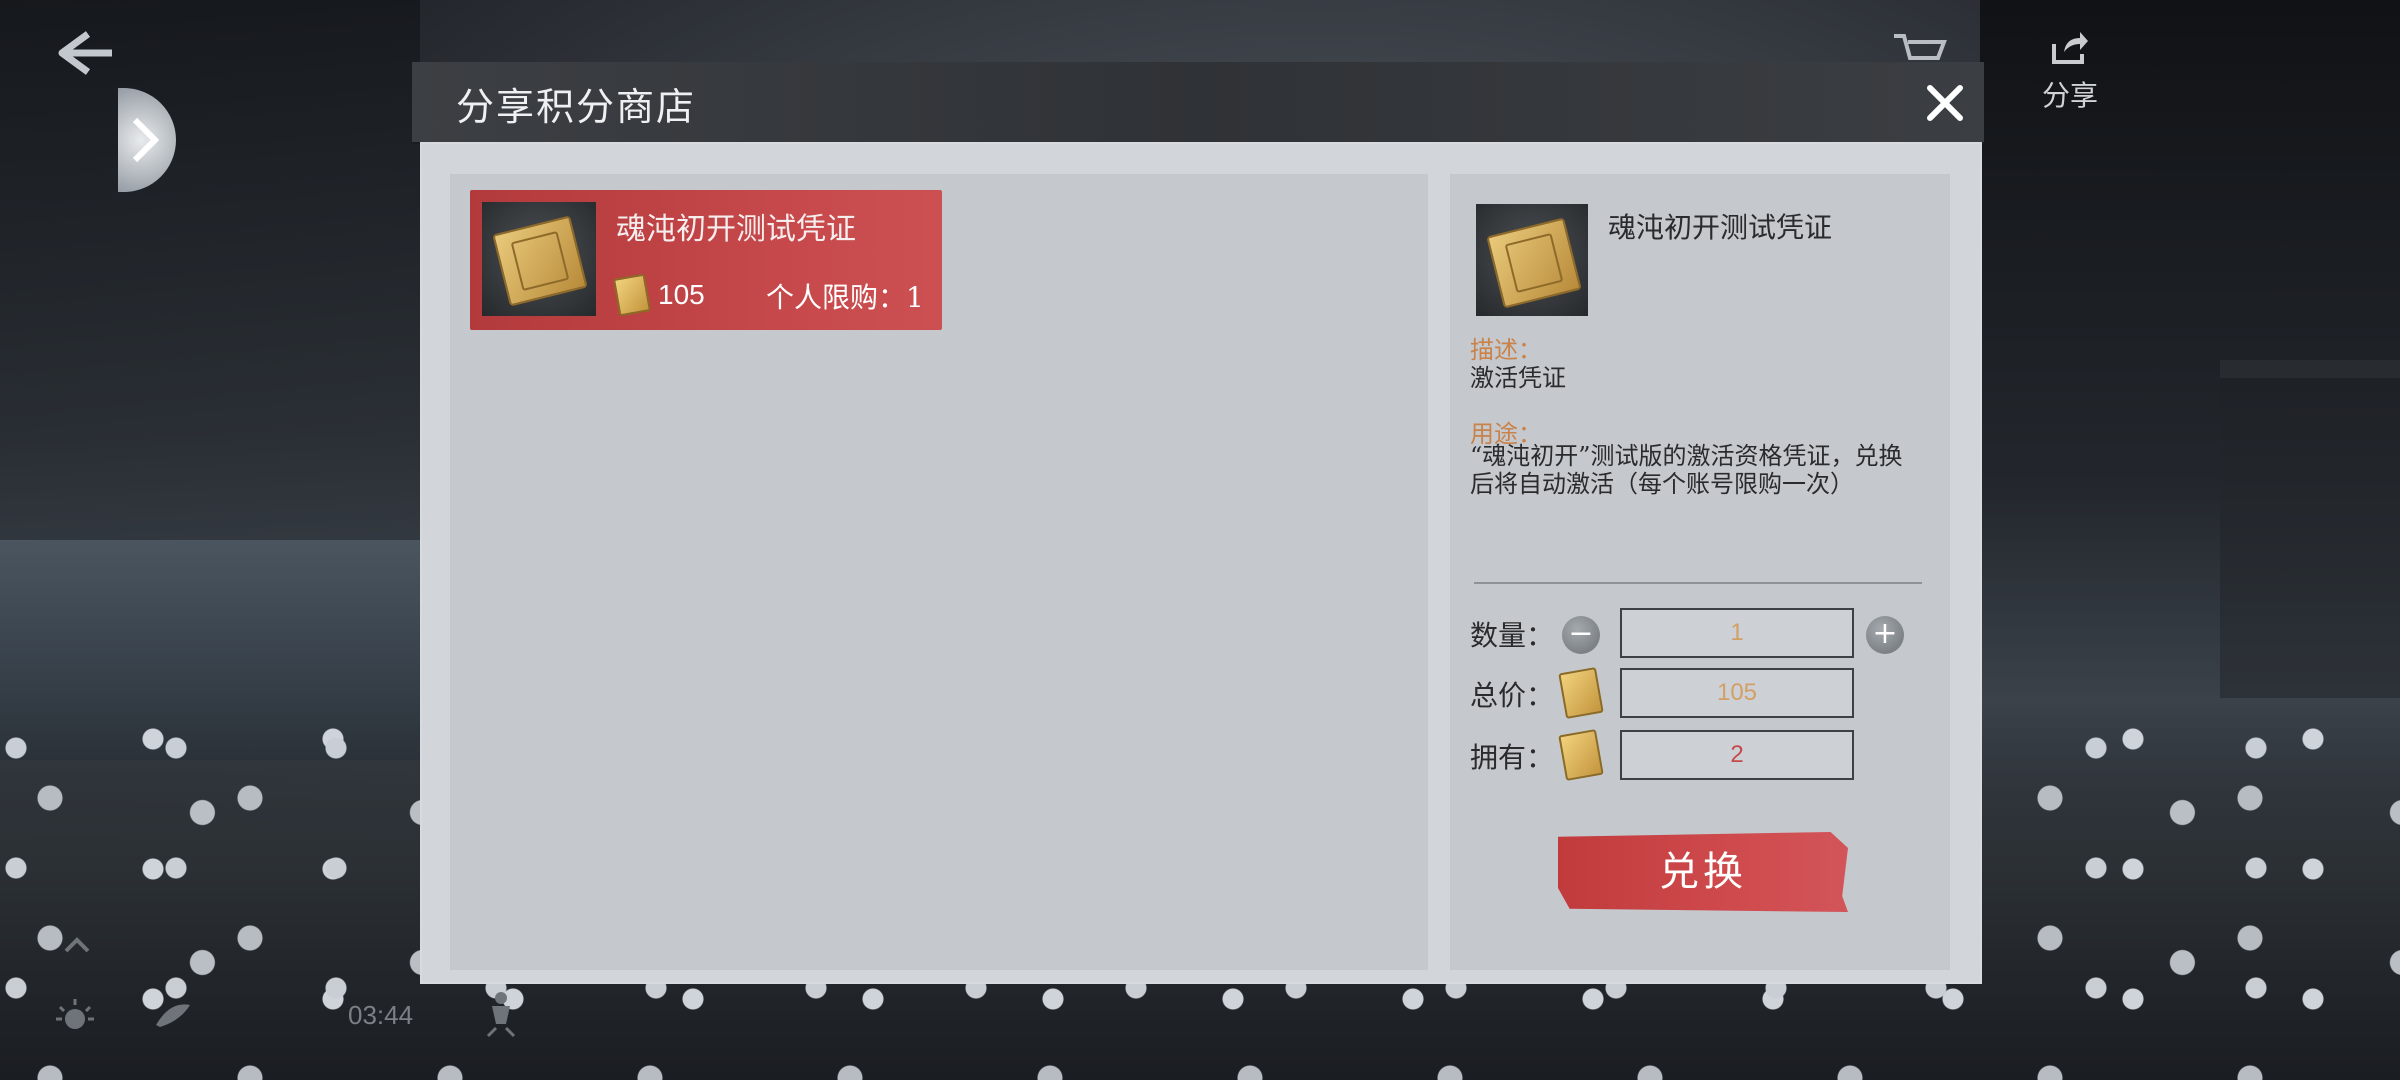  I want to click on background-bridge, so click(2310, 529).